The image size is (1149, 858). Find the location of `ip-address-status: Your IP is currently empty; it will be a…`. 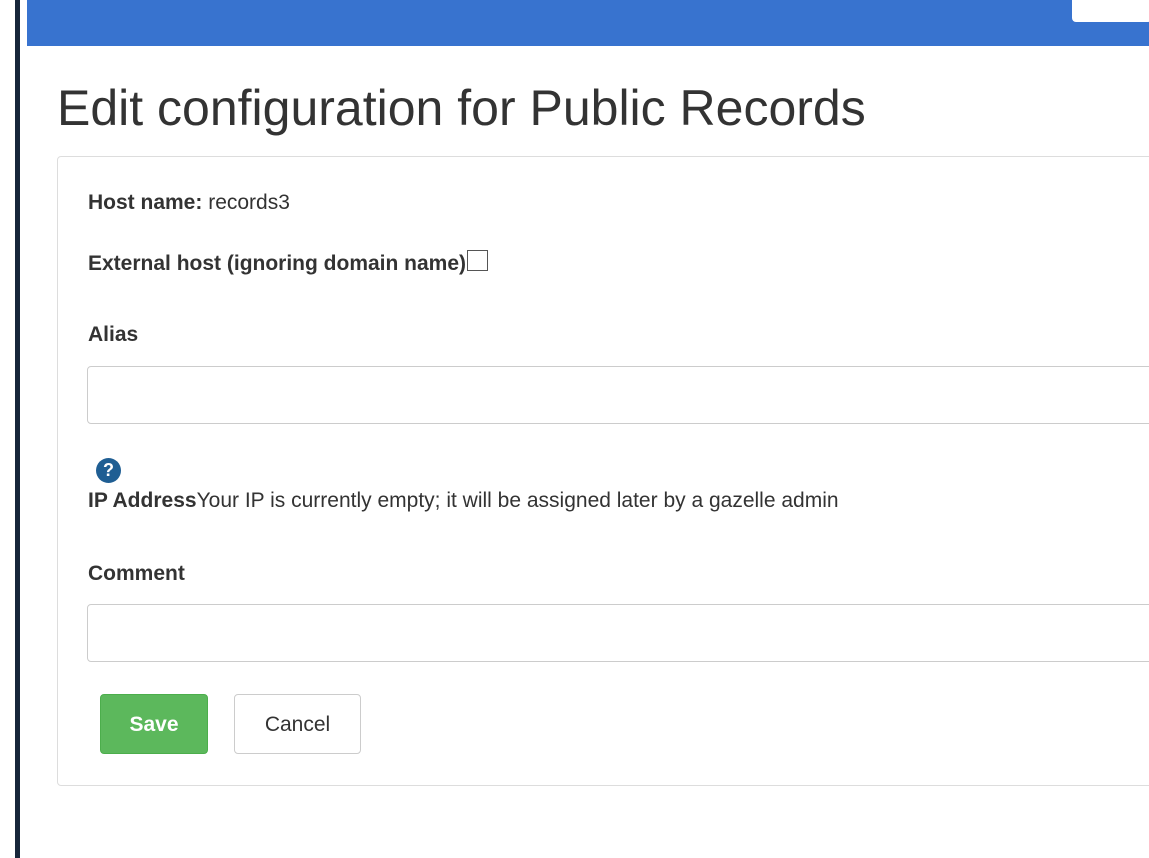

ip-address-status: Your IP is currently empty; it will be a… is located at coordinates (517, 500).